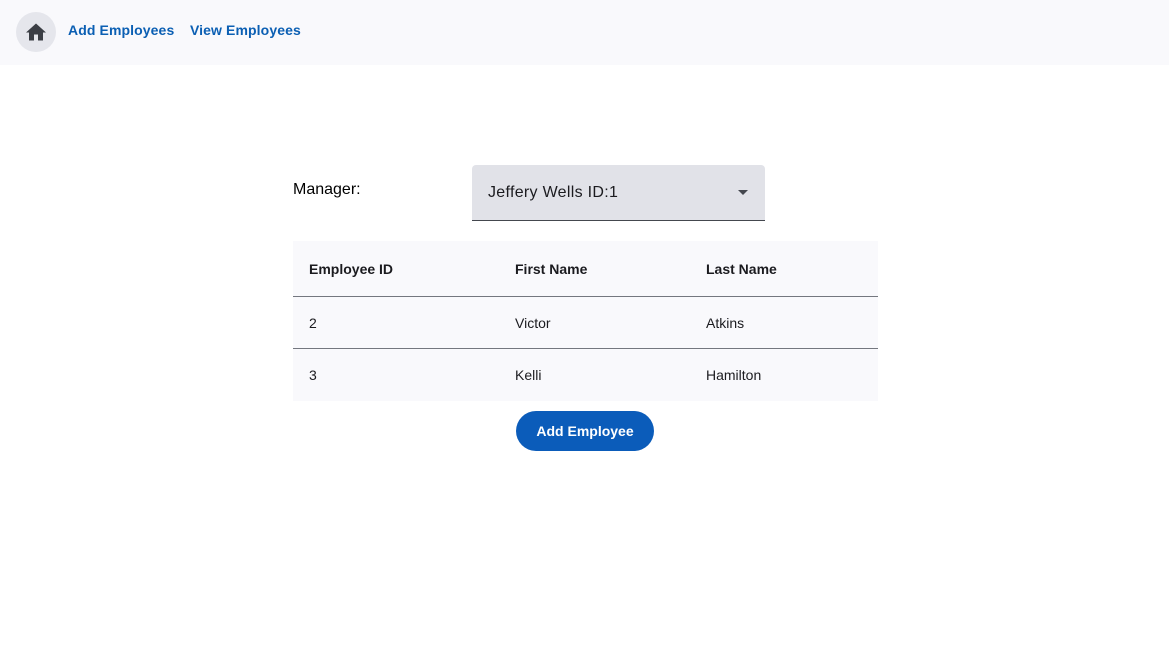 This screenshot has height=654, width=1169. I want to click on add-employee-button: Add Employee, so click(585, 431).